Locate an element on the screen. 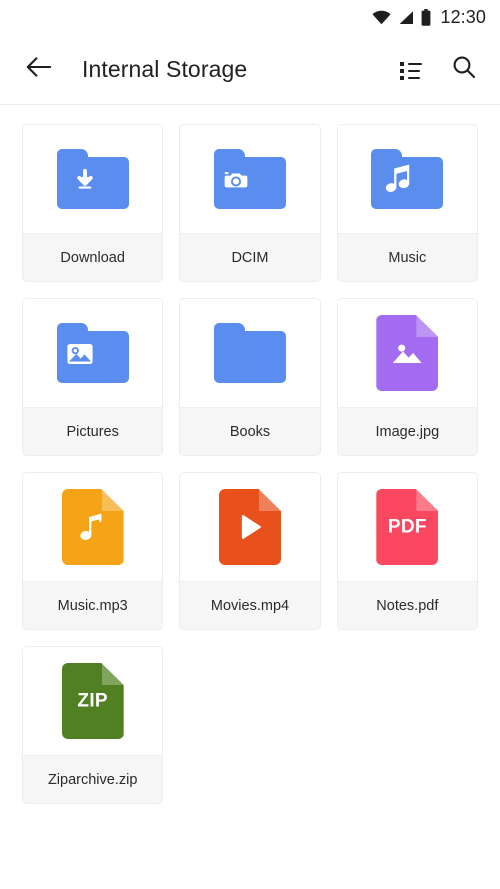 Image resolution: width=500 pixels, height=889 pixels. tile-label: Books is located at coordinates (250, 431).